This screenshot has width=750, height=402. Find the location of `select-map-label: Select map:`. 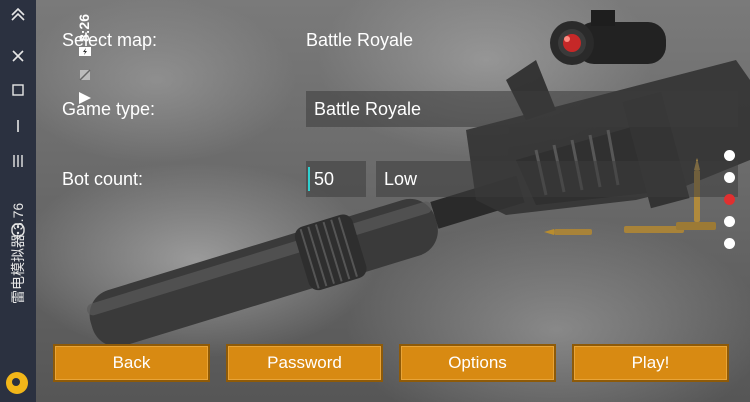

select-map-label: Select map: is located at coordinates (110, 40).